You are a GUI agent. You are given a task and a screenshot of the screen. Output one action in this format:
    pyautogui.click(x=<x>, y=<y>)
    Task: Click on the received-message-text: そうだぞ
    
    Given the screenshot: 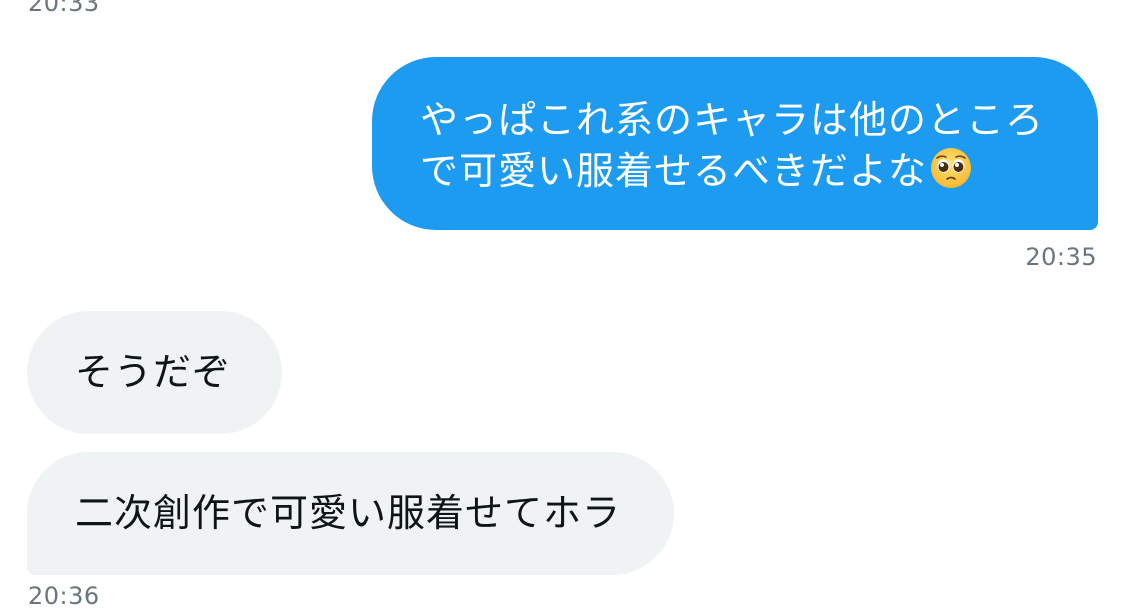 What is the action you would take?
    pyautogui.click(x=153, y=372)
    